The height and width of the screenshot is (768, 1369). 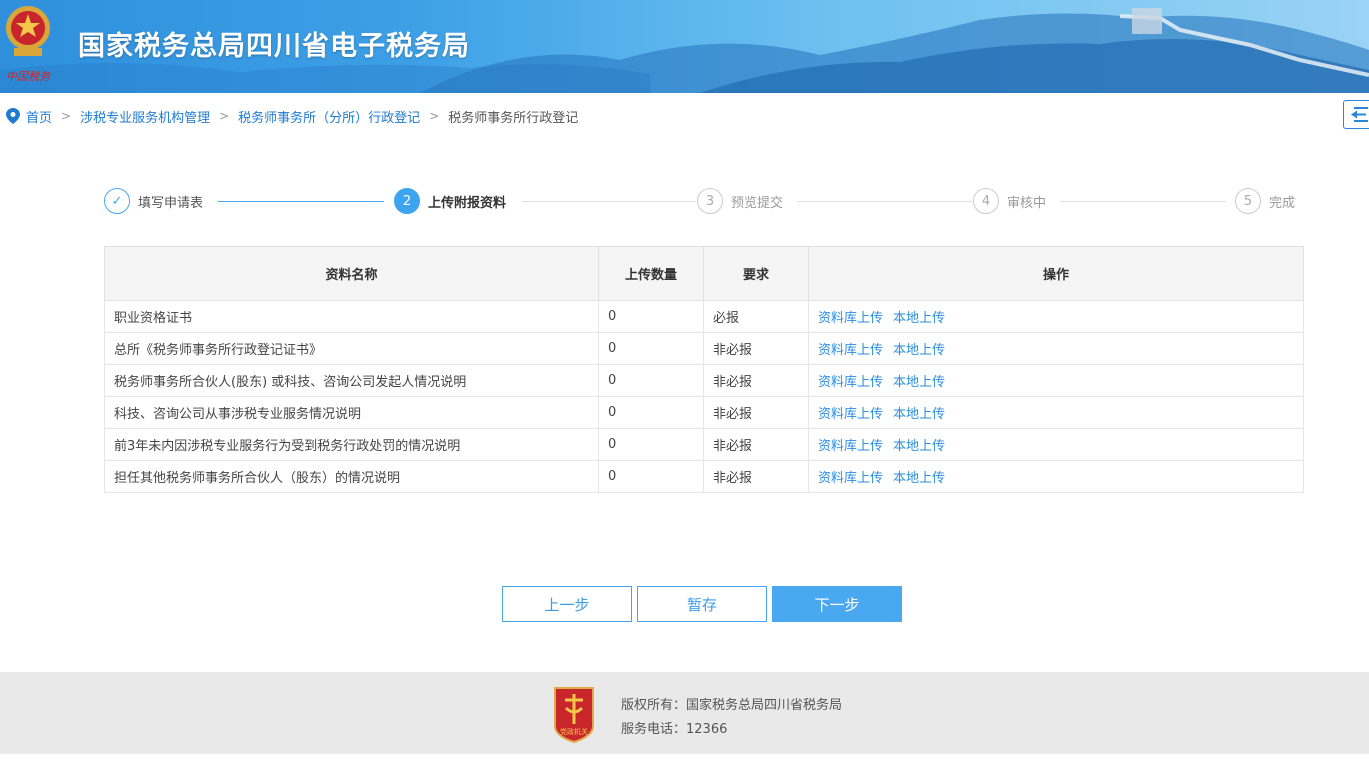 I want to click on requirement: 必报, so click(x=756, y=316).